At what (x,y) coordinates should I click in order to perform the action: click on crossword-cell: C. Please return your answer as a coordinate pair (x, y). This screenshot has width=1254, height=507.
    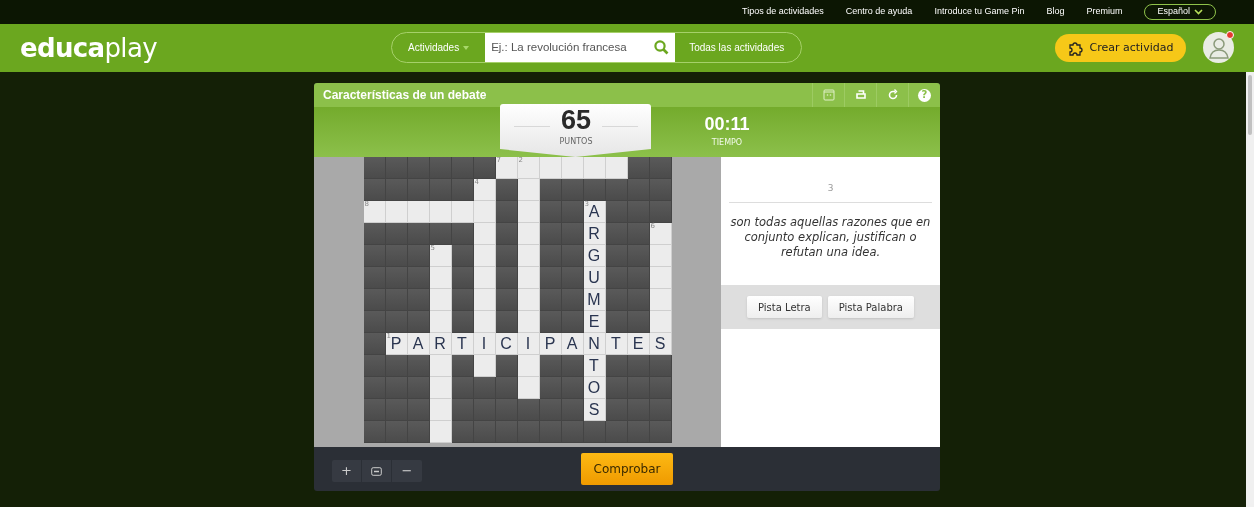
    Looking at the image, I should click on (506, 344).